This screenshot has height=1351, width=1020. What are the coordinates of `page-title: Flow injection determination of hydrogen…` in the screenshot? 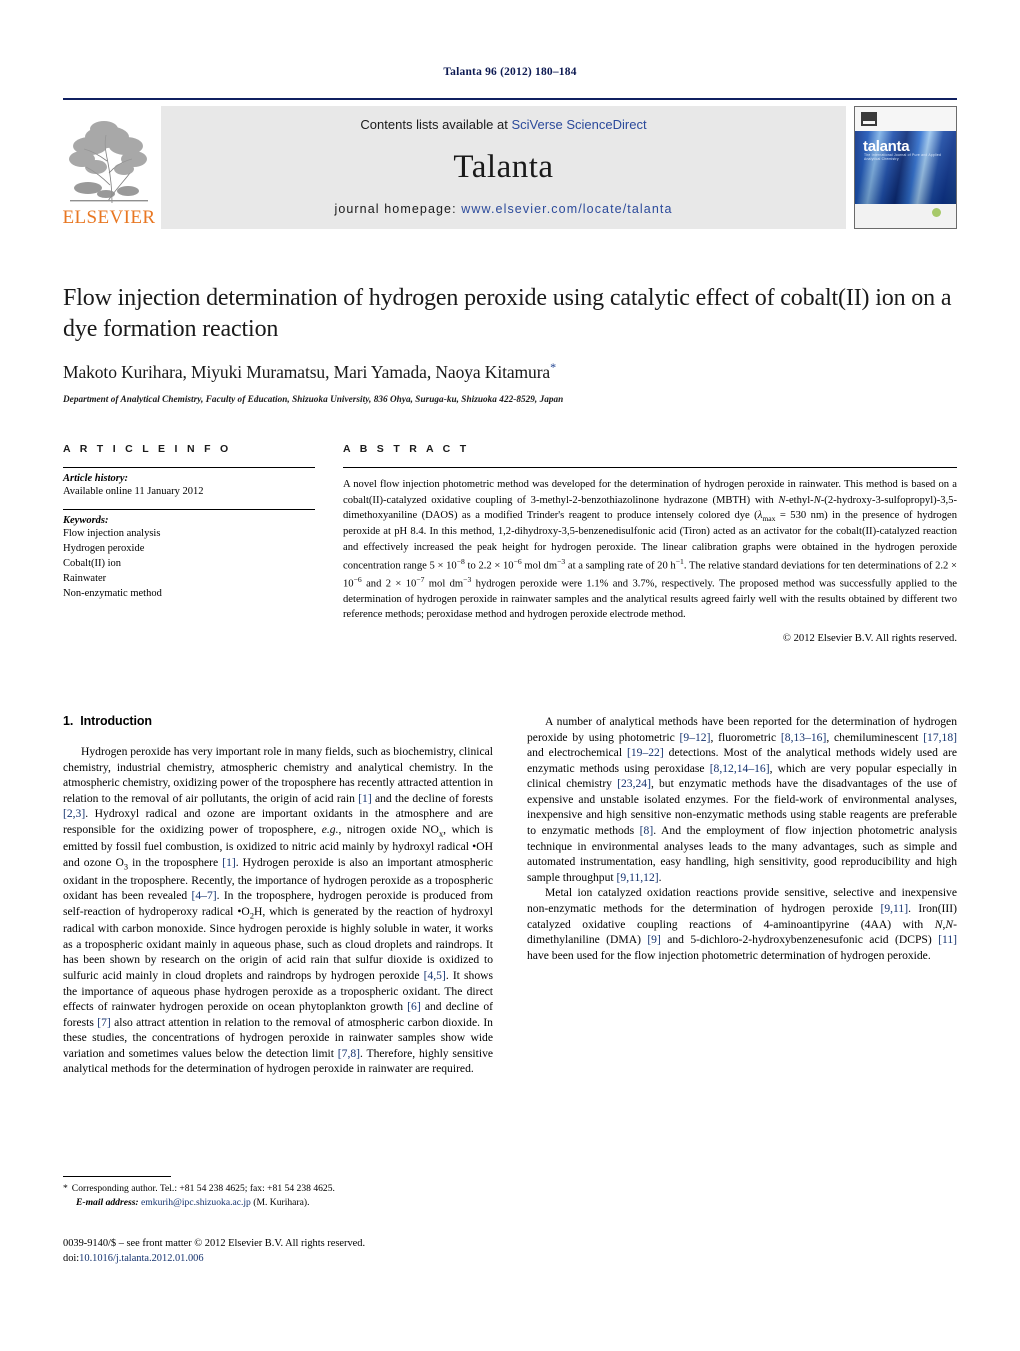 It's located at (507, 313).